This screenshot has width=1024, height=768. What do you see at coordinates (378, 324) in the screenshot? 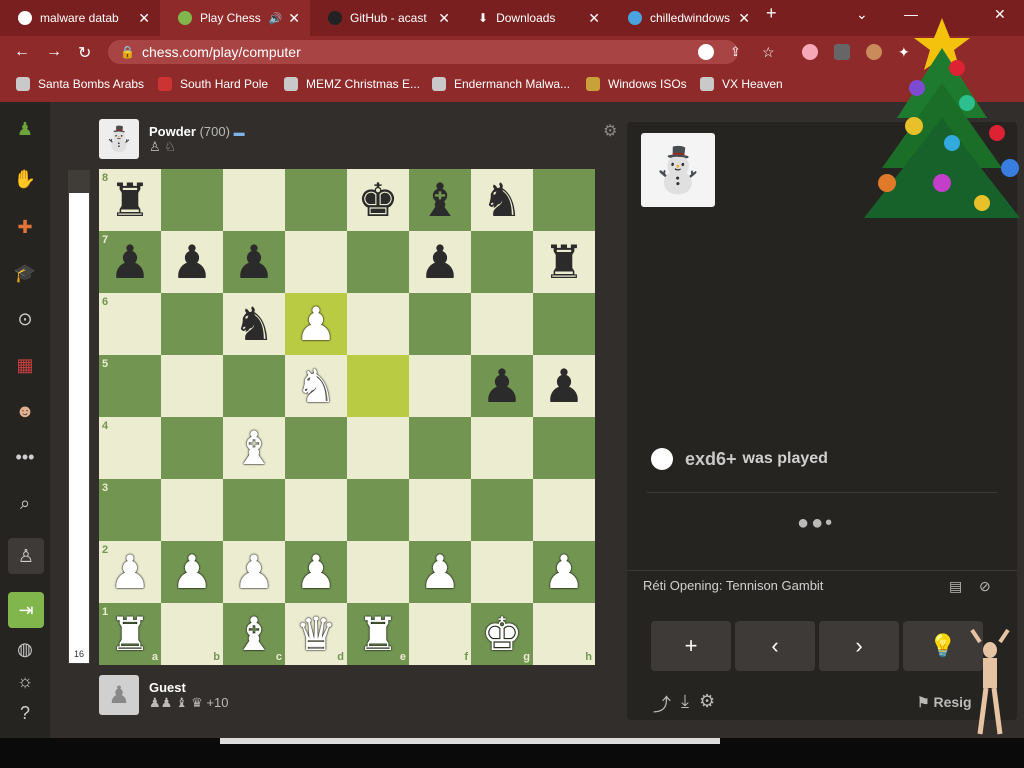
I see `square-e6` at bounding box center [378, 324].